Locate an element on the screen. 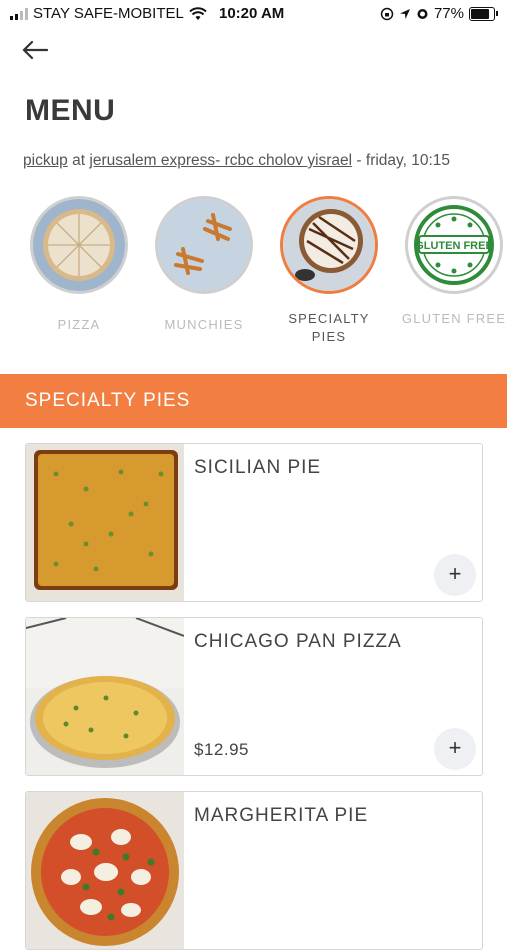  item-price: $12.95 is located at coordinates (221, 749).